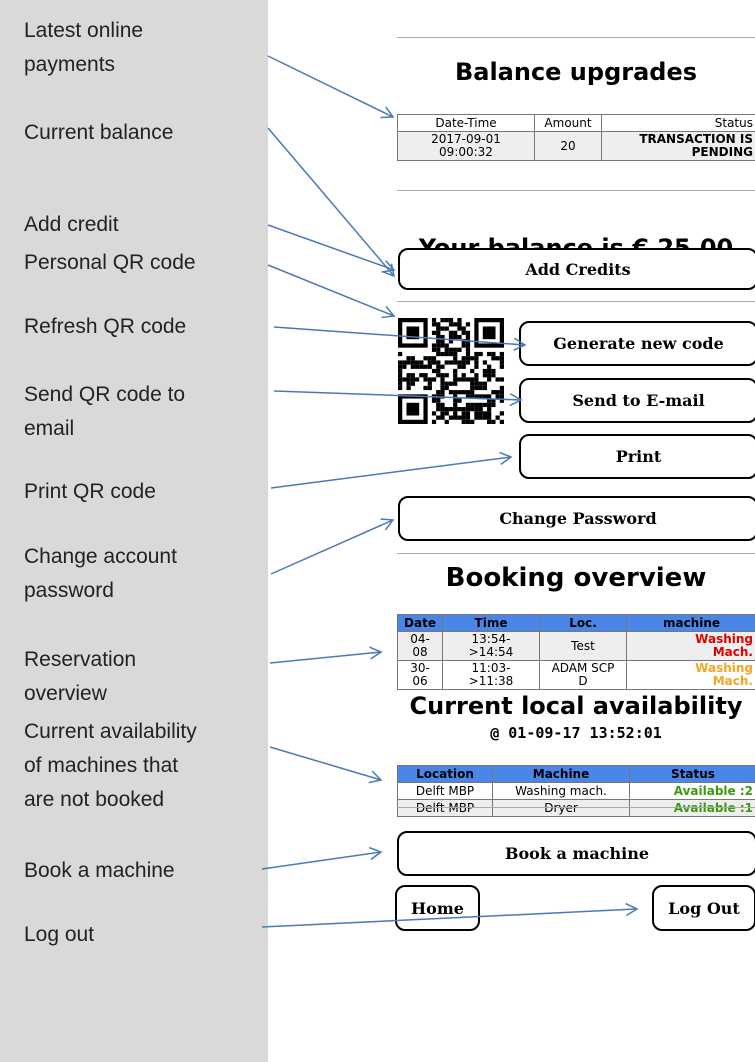 This screenshot has width=755, height=1062. I want to click on arrow-availability, so click(326, 765).